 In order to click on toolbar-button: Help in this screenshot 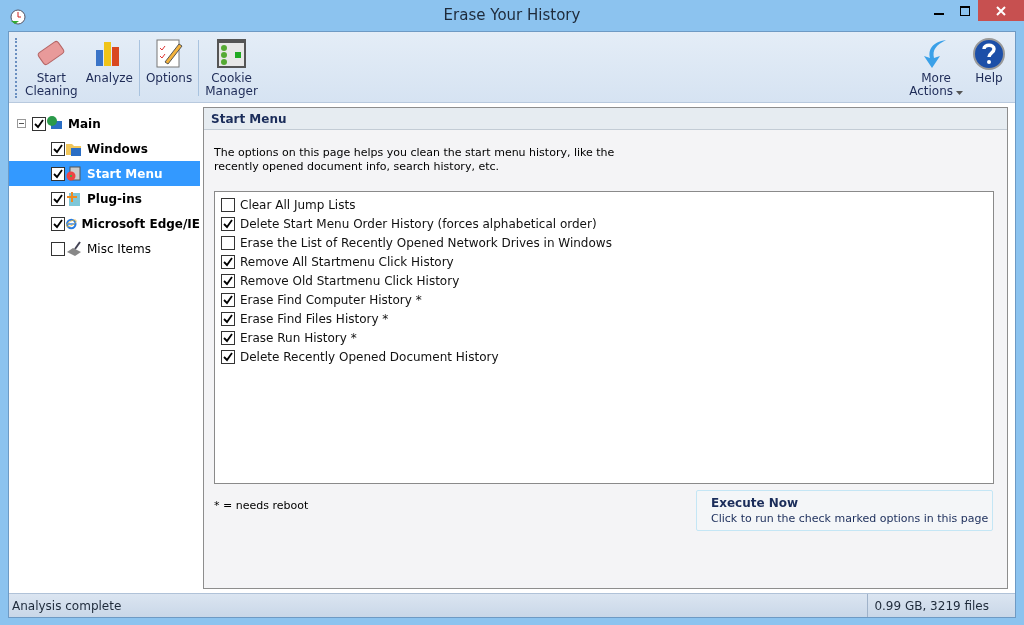, I will do `click(989, 68)`.